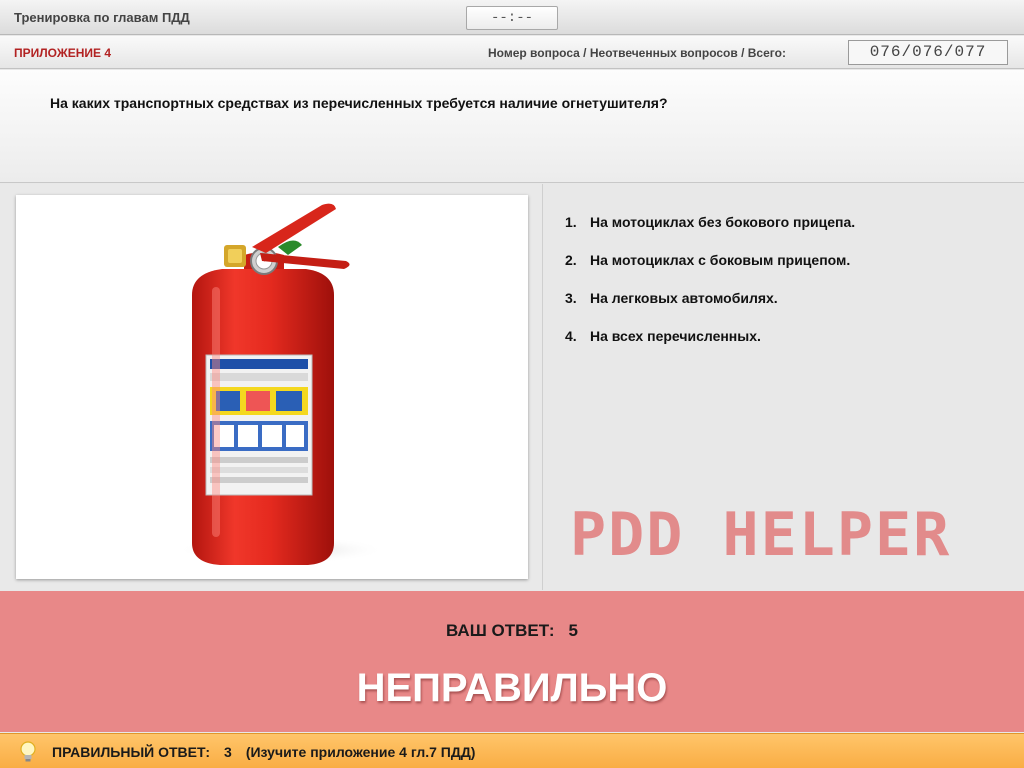 This screenshot has width=1024, height=768. I want to click on answer-option-2: 2. На мотоциклах с боковым прицепом., so click(707, 260).